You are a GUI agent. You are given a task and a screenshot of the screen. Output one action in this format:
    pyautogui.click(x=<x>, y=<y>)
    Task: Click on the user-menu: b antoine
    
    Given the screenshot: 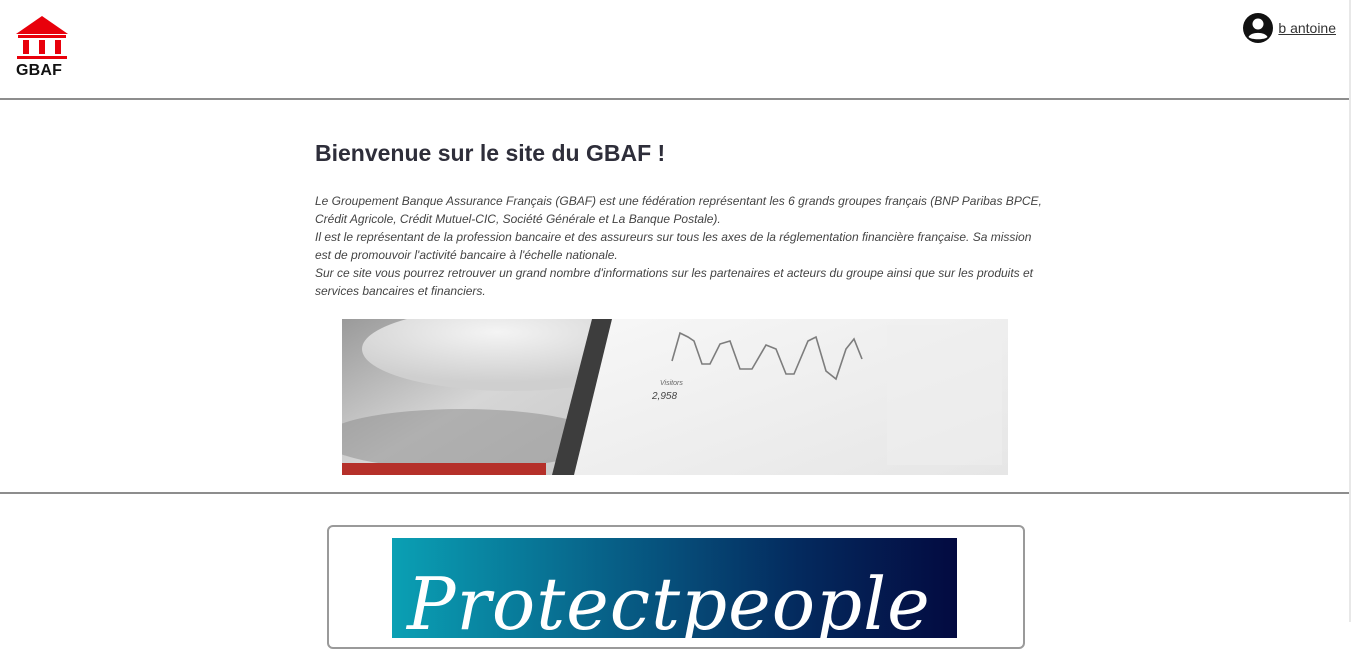 What is the action you would take?
    pyautogui.click(x=1289, y=28)
    